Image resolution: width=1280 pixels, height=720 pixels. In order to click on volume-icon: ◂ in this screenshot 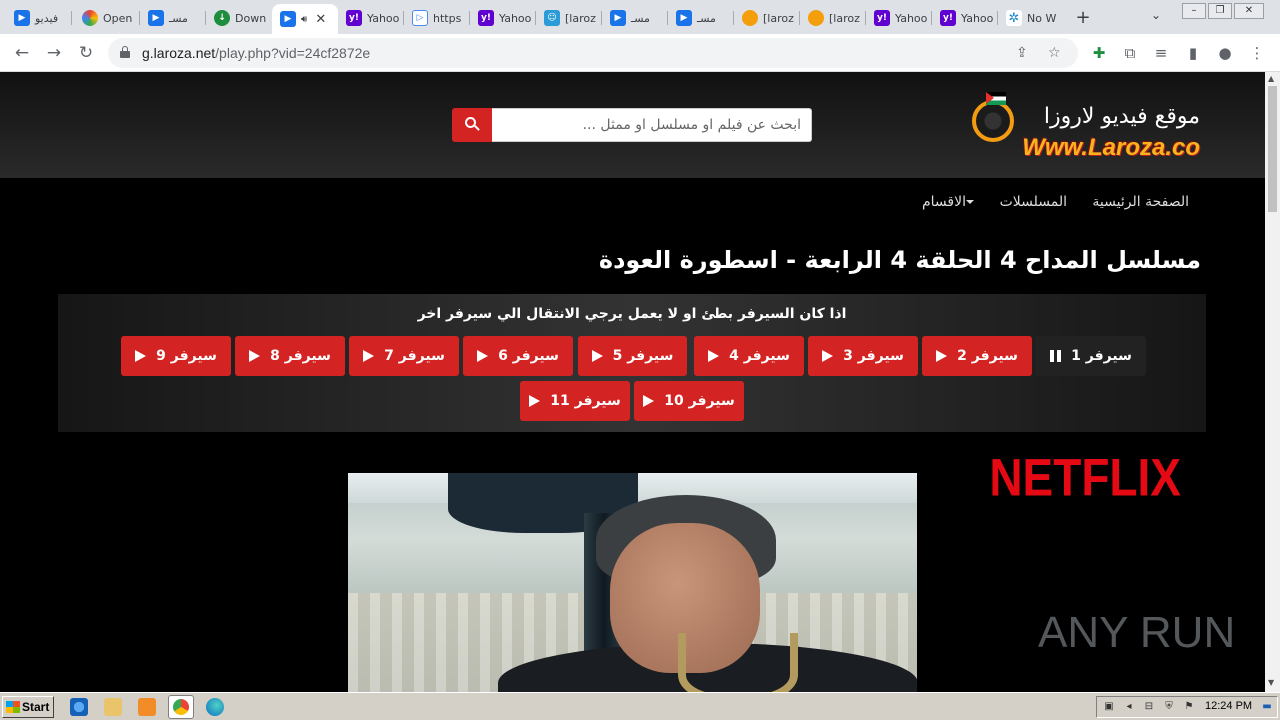, I will do `click(1129, 707)`.